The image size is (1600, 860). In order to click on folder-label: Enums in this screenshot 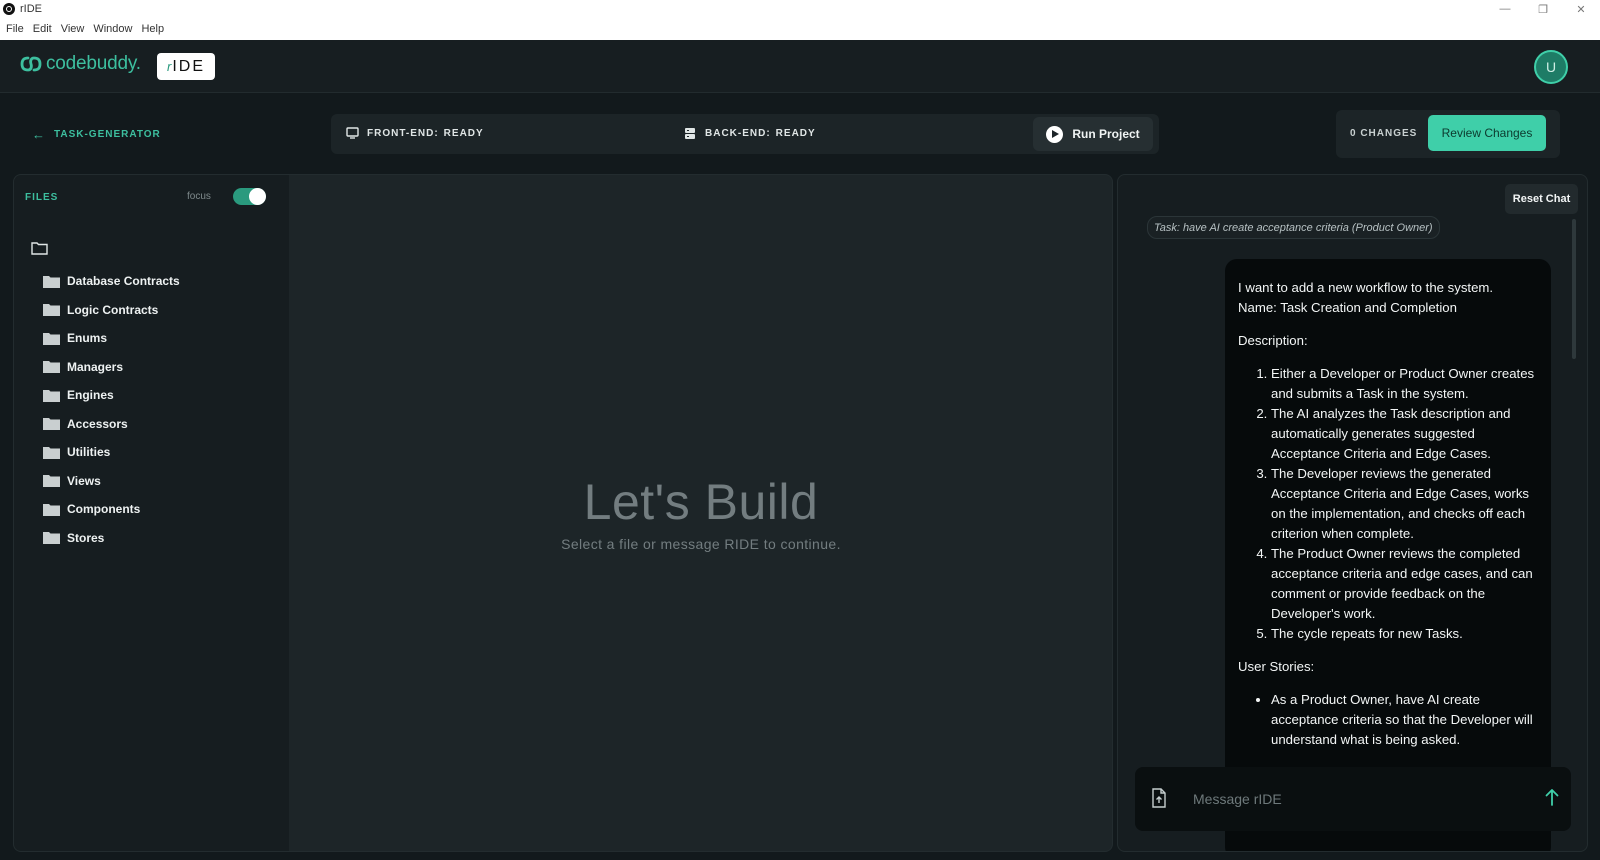, I will do `click(87, 338)`.